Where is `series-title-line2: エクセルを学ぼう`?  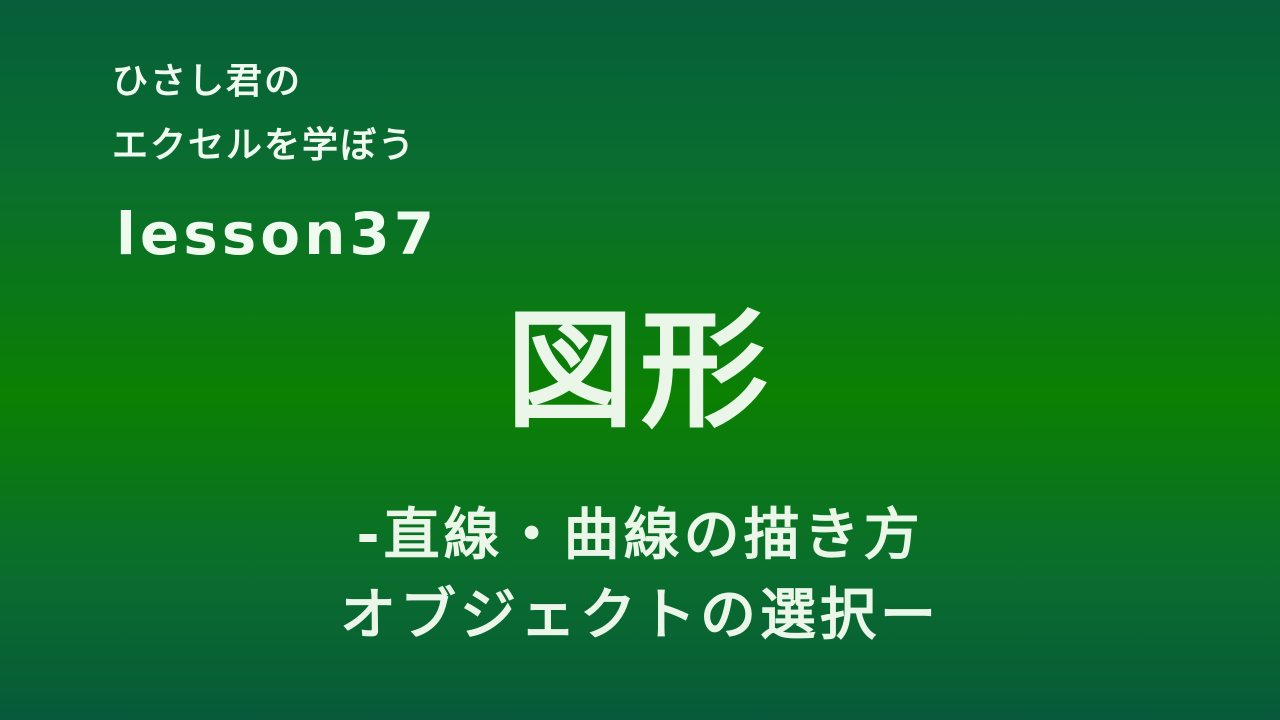
series-title-line2: エクセルを学ぼう is located at coordinates (264, 145).